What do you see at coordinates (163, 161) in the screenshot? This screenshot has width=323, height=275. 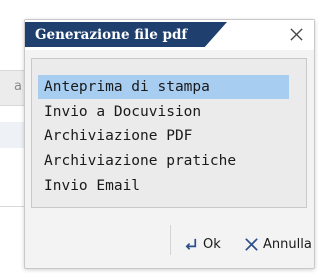 I see `option-archiviazione-pratiche: Archiviazione pratiche` at bounding box center [163, 161].